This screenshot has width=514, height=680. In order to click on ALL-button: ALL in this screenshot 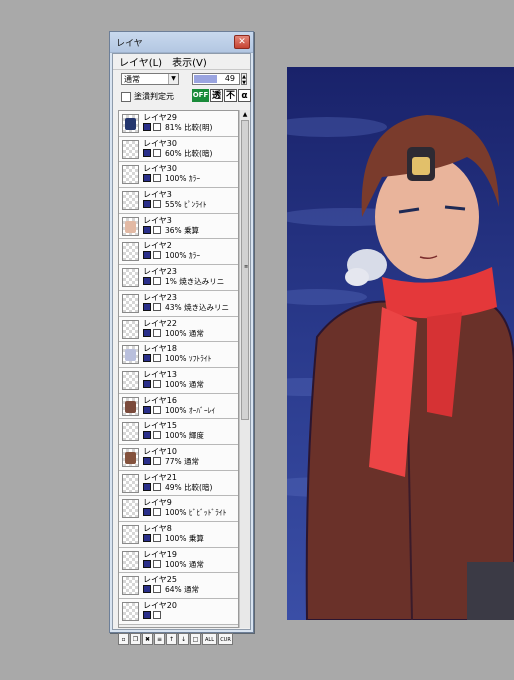, I will do `click(209, 639)`.